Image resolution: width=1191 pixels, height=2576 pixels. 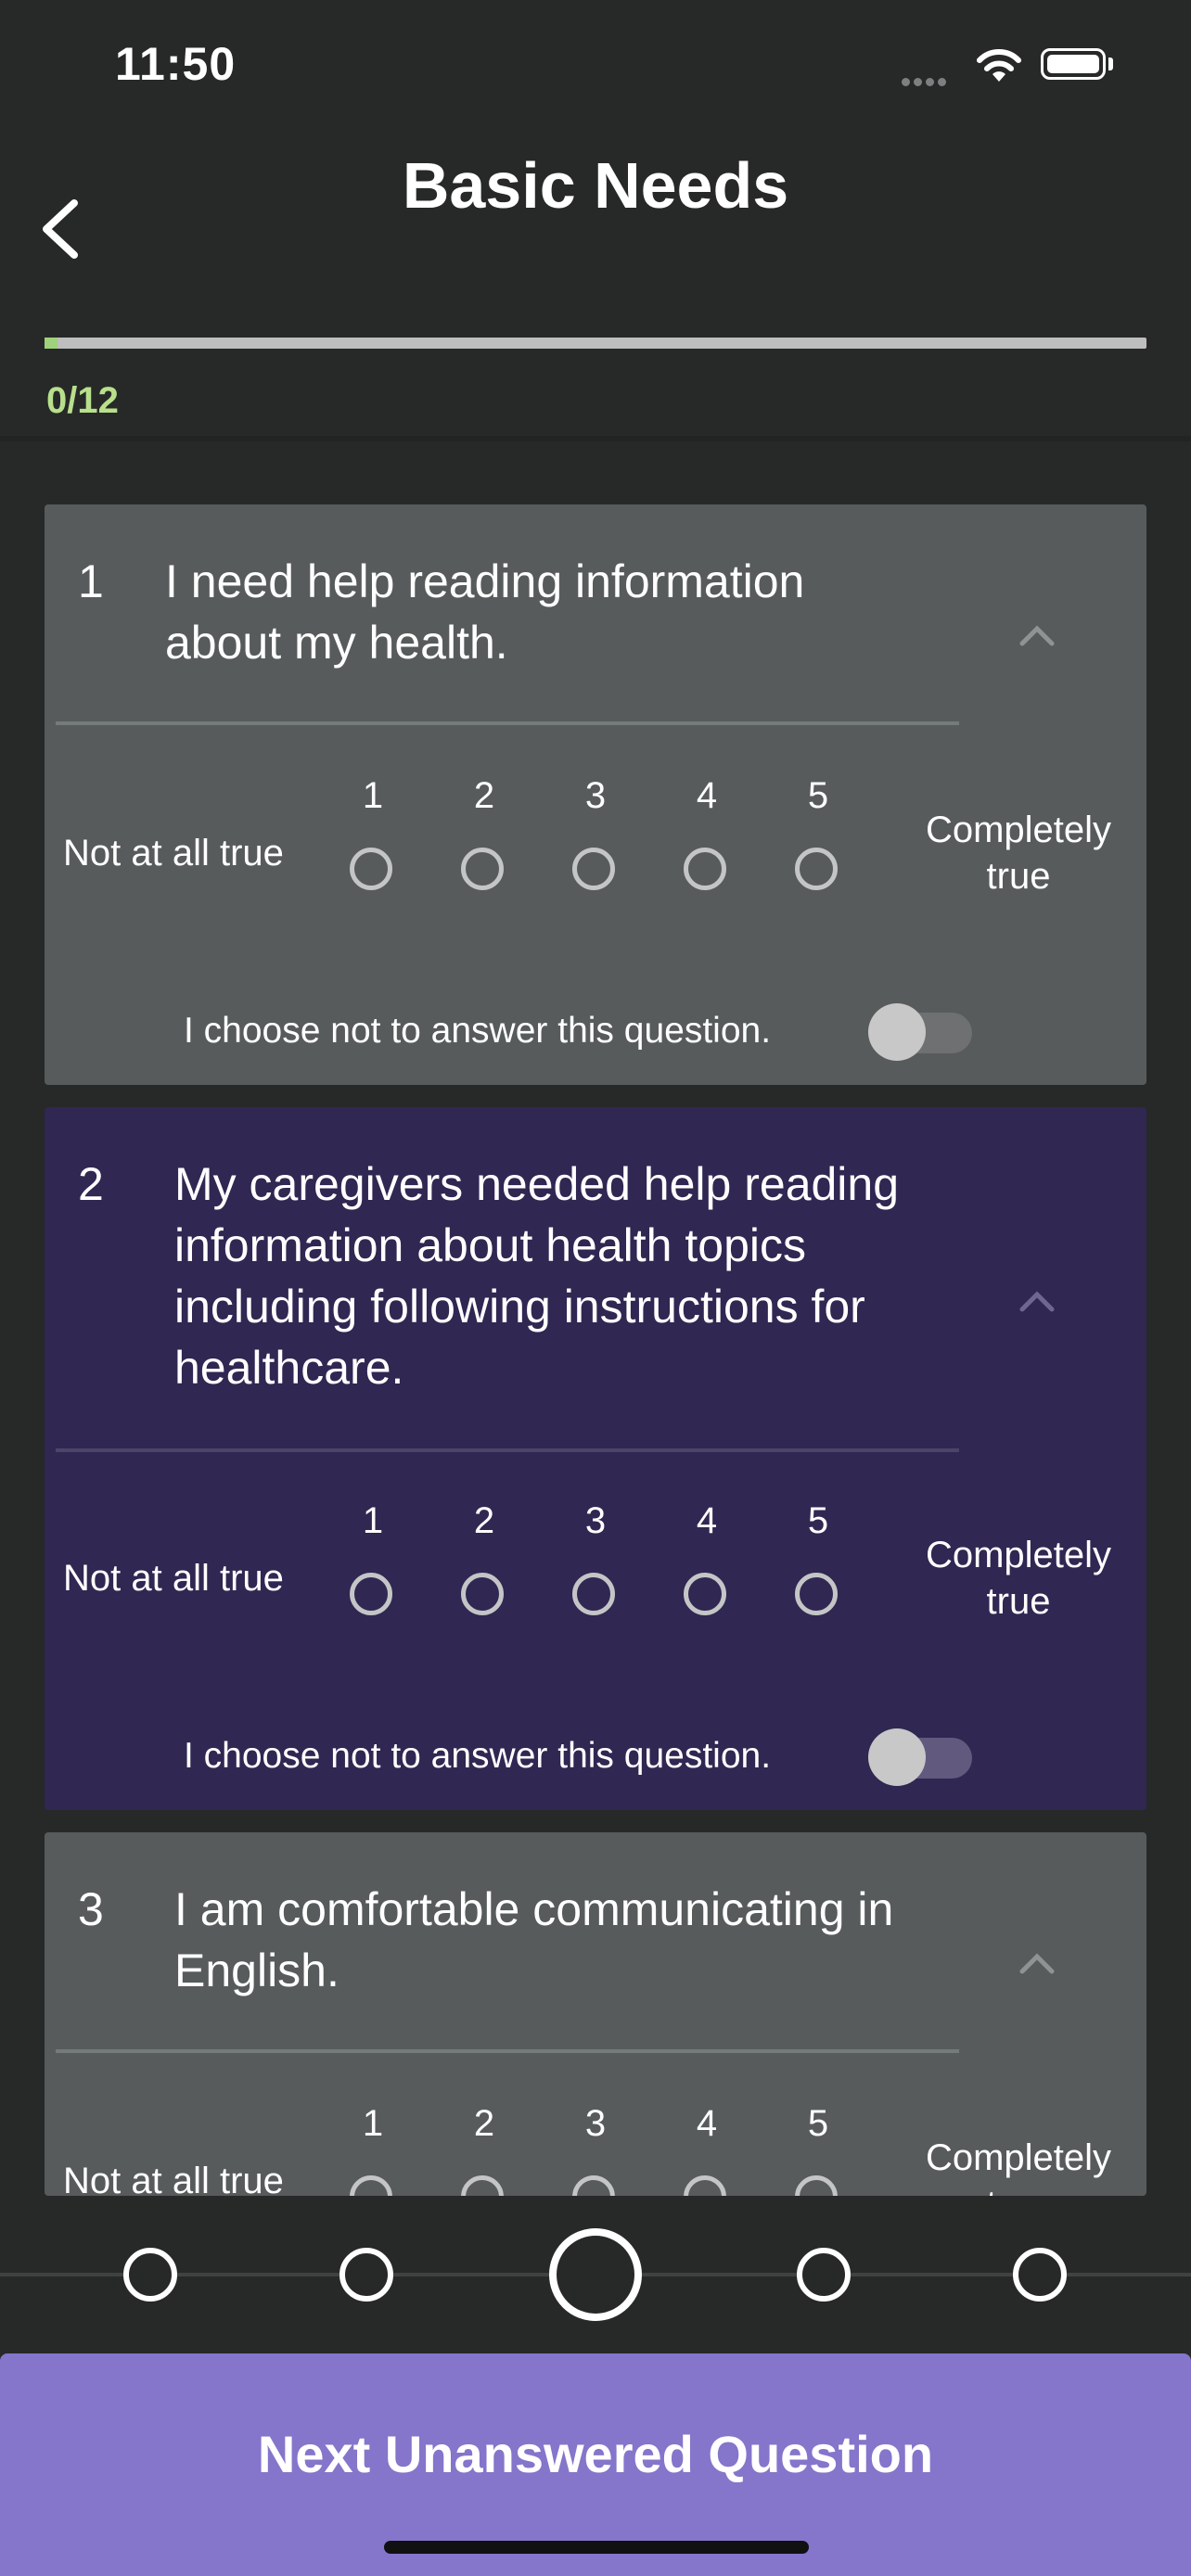 I want to click on question-number: 3, so click(x=91, y=1909).